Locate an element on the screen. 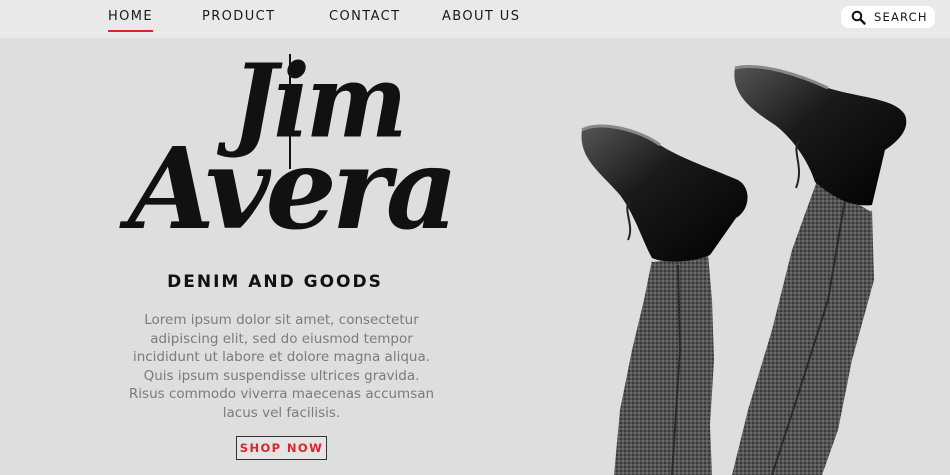 This screenshot has width=950, height=475. brand-logo-last-name: Avera is located at coordinates (293, 189).